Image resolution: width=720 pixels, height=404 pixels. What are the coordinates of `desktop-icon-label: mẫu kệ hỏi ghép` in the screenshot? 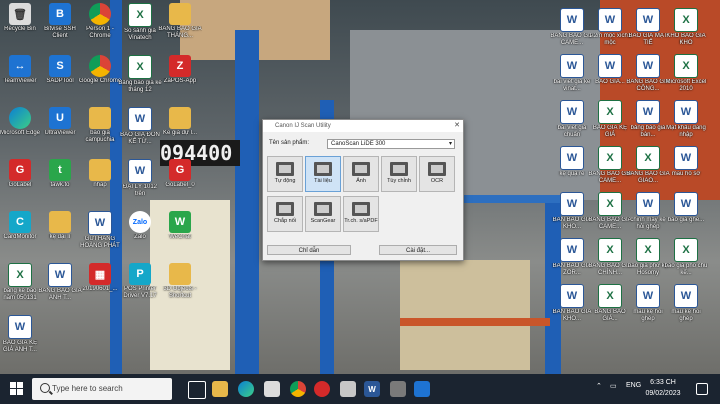 It's located at (686, 315).